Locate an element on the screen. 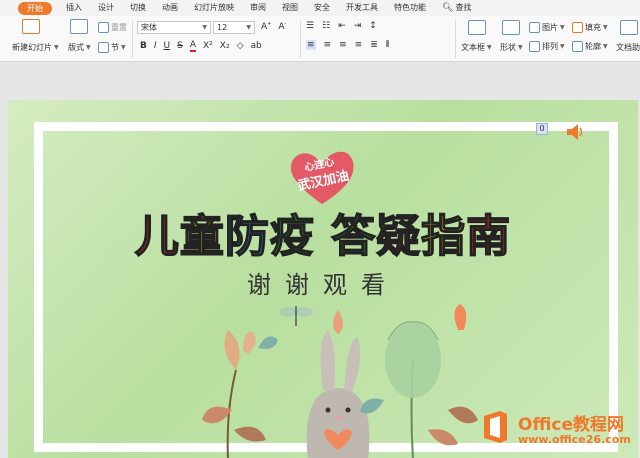  title-char: 答 is located at coordinates (353, 236).